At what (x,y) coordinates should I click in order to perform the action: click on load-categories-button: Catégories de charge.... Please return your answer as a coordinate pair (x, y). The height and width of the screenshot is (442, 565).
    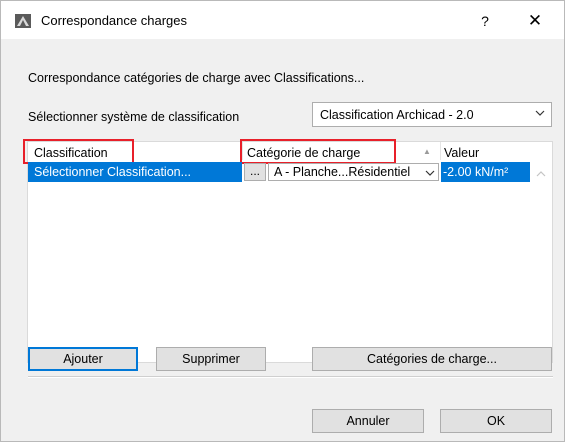
    Looking at the image, I should click on (432, 359).